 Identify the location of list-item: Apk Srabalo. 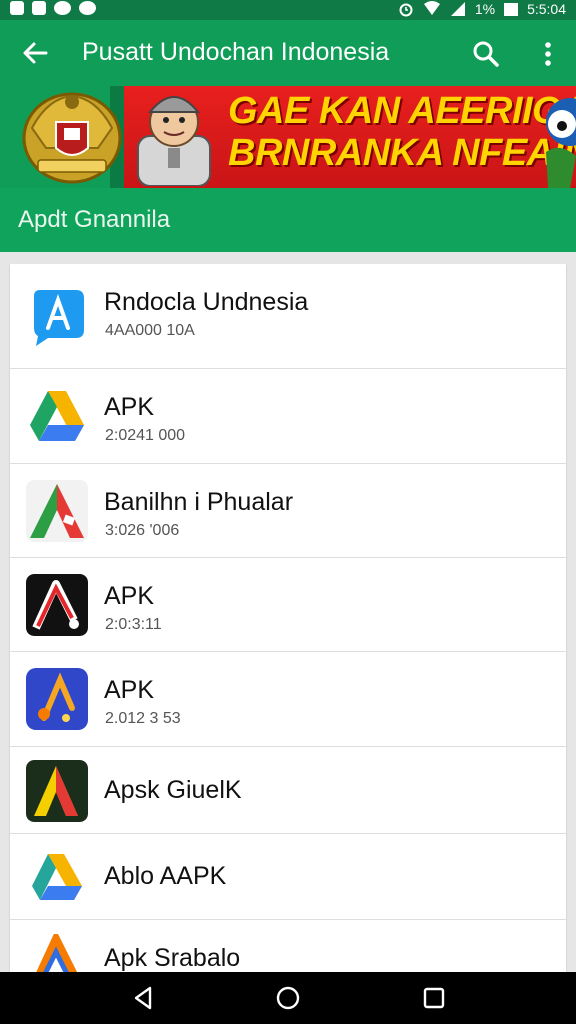
(288, 946).